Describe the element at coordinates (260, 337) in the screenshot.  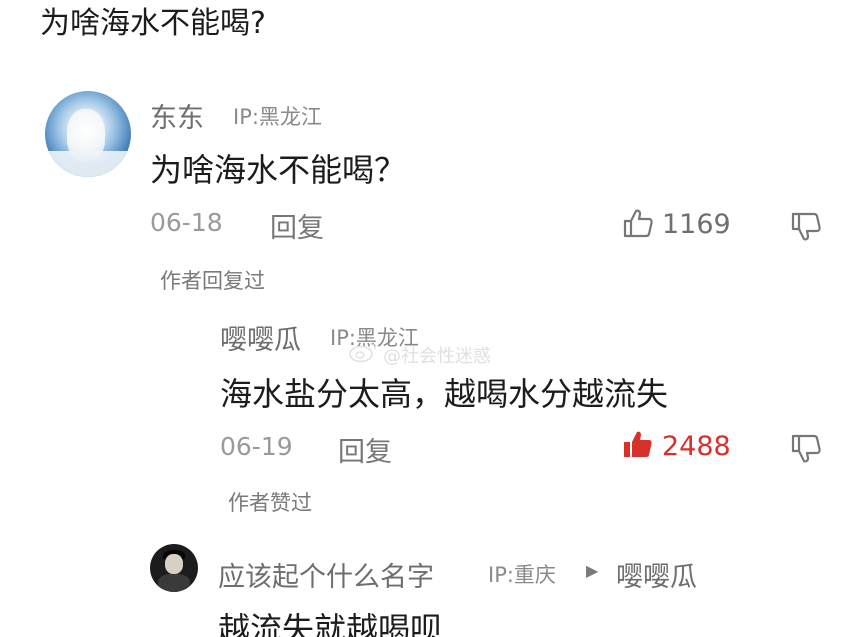
I see `comment-username: 嘤嘤瓜` at that location.